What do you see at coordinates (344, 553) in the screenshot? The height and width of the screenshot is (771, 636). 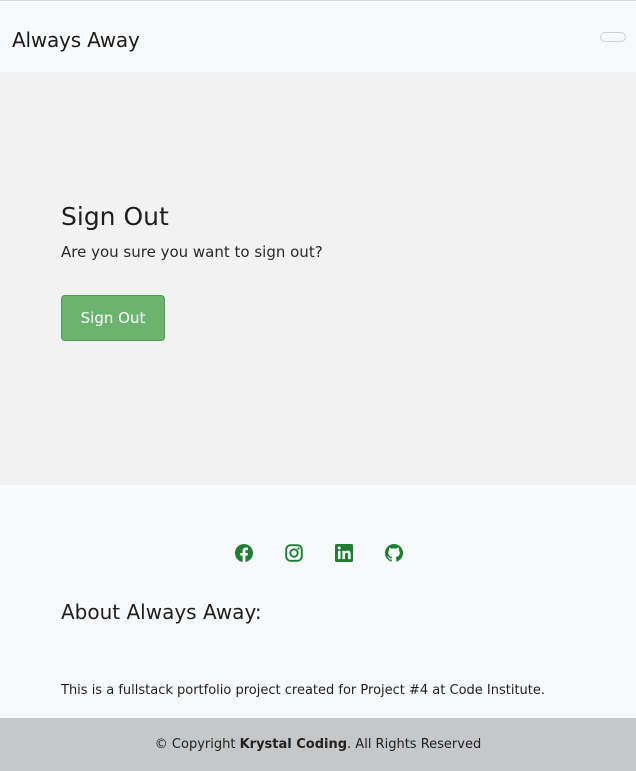 I see `linkedin-icon` at bounding box center [344, 553].